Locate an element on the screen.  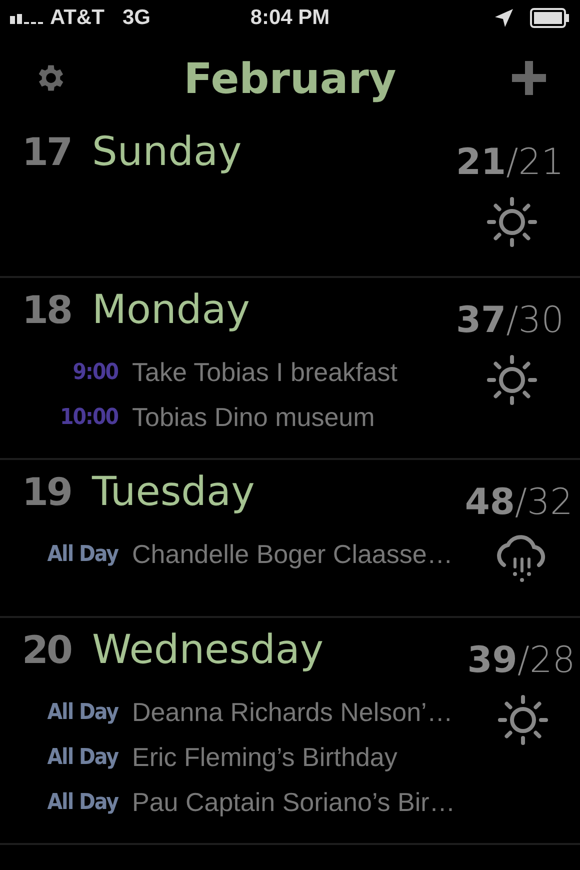
plus-icon is located at coordinates (529, 78).